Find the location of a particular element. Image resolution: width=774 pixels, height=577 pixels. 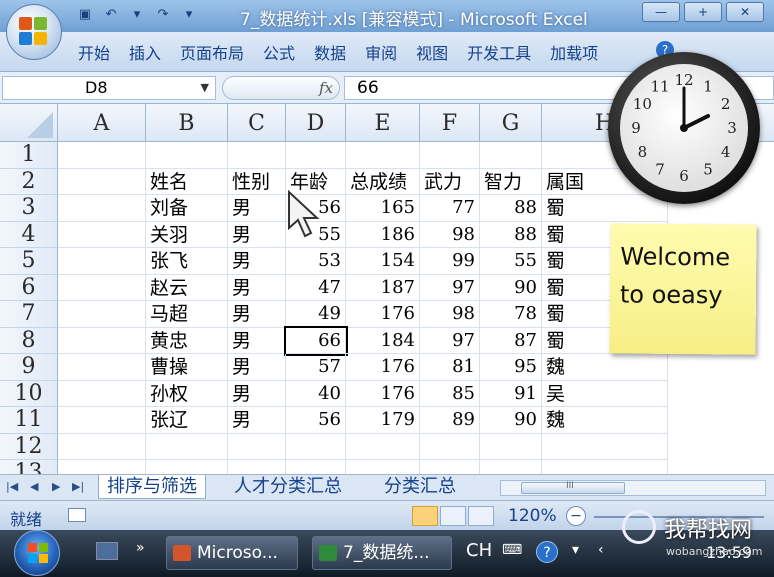

qat-customize-icon: ▾ is located at coordinates (189, 15).